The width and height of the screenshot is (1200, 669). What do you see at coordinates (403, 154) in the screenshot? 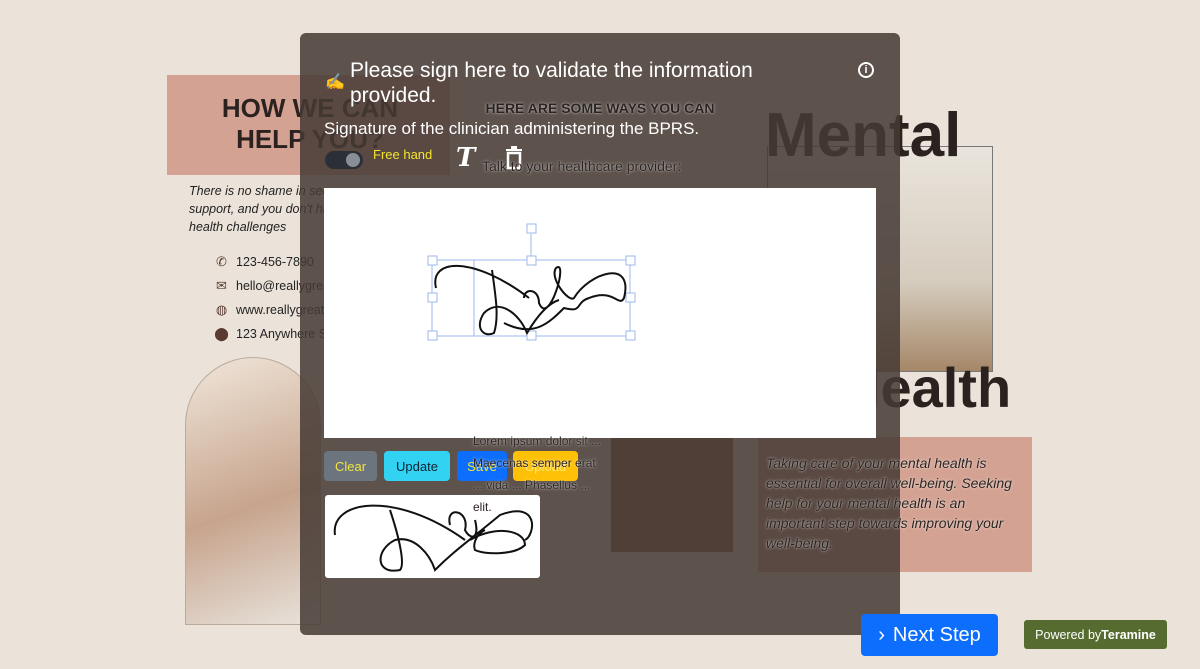
I see `free-hand-label: Free hand` at bounding box center [403, 154].